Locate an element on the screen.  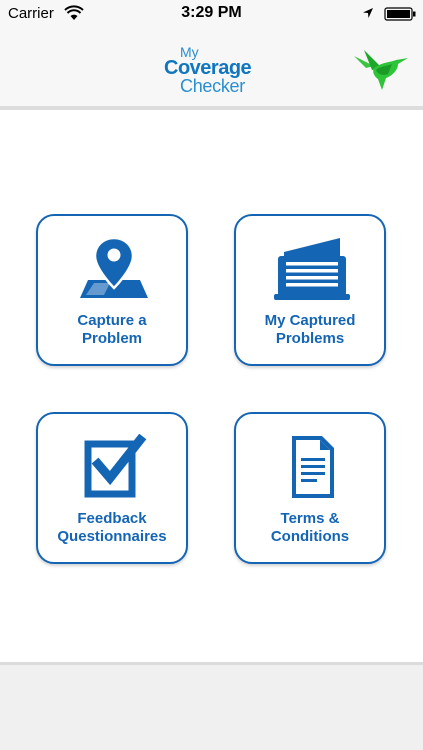
capture-problem-button: Capture a Problem is located at coordinates (112, 290).